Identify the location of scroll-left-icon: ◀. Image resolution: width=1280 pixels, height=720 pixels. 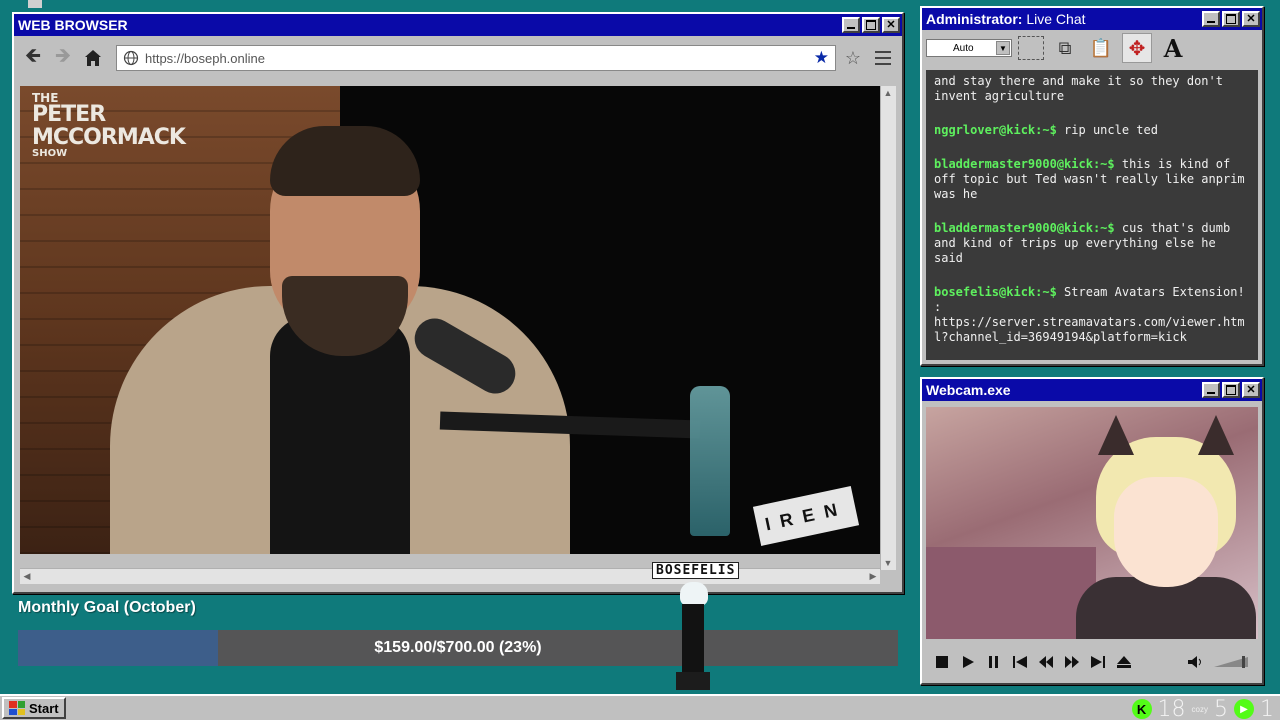
(27, 576).